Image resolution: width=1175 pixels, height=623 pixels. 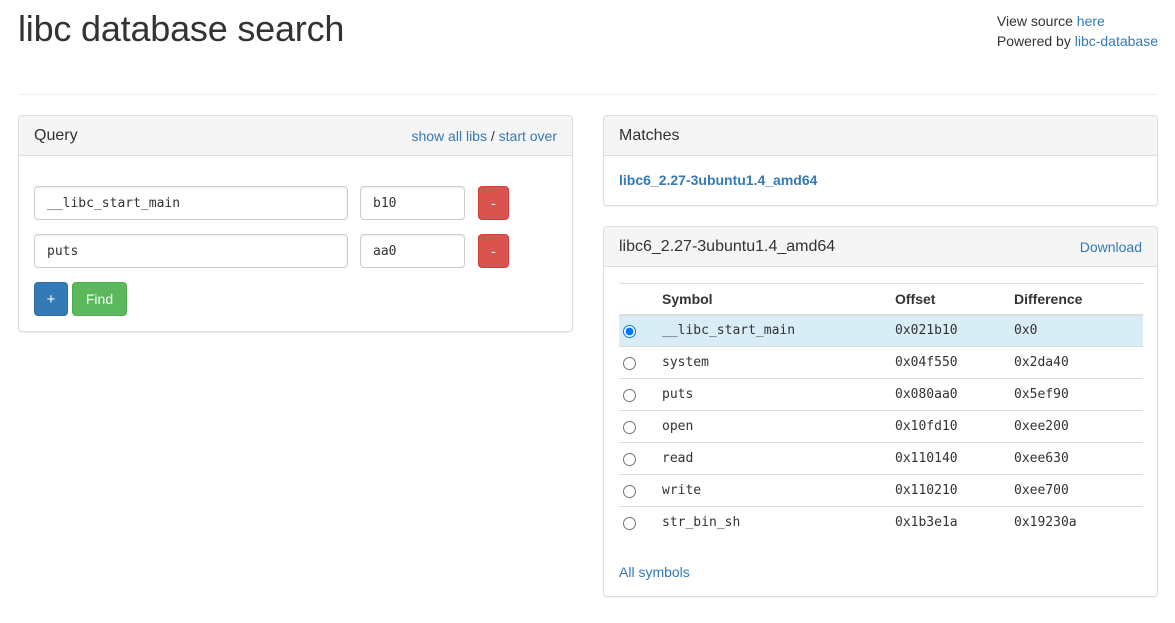 I want to click on symbol-cell: system, so click(x=770, y=362).